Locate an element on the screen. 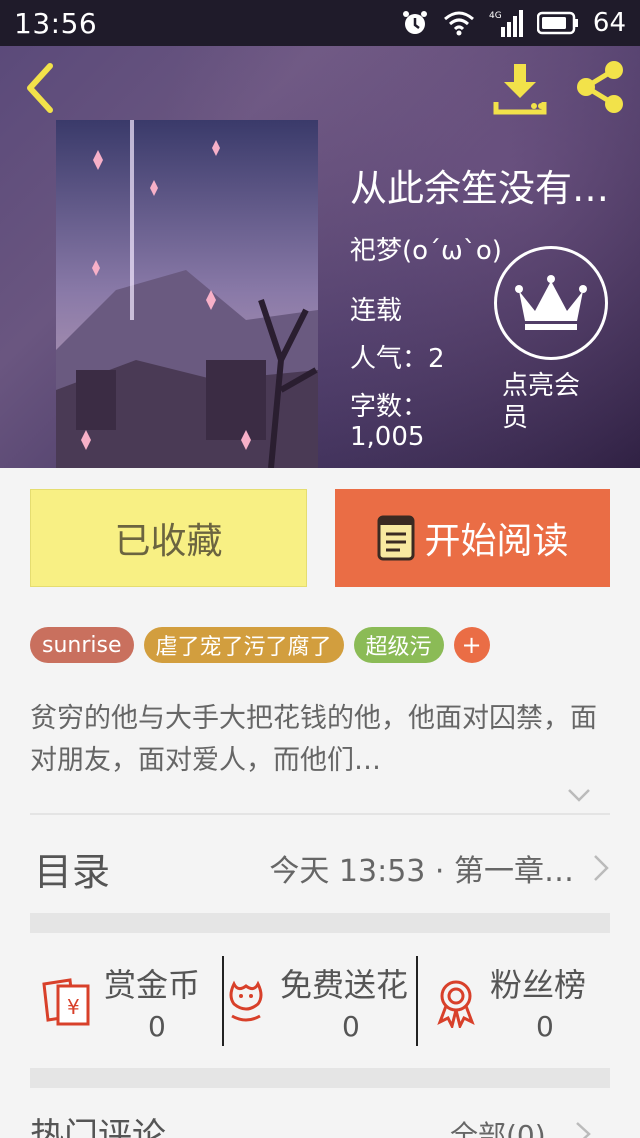  support-stats: ¥ 赏金币 0 免费送花 0 粉丝榜 0 is located at coordinates (320, 1000).